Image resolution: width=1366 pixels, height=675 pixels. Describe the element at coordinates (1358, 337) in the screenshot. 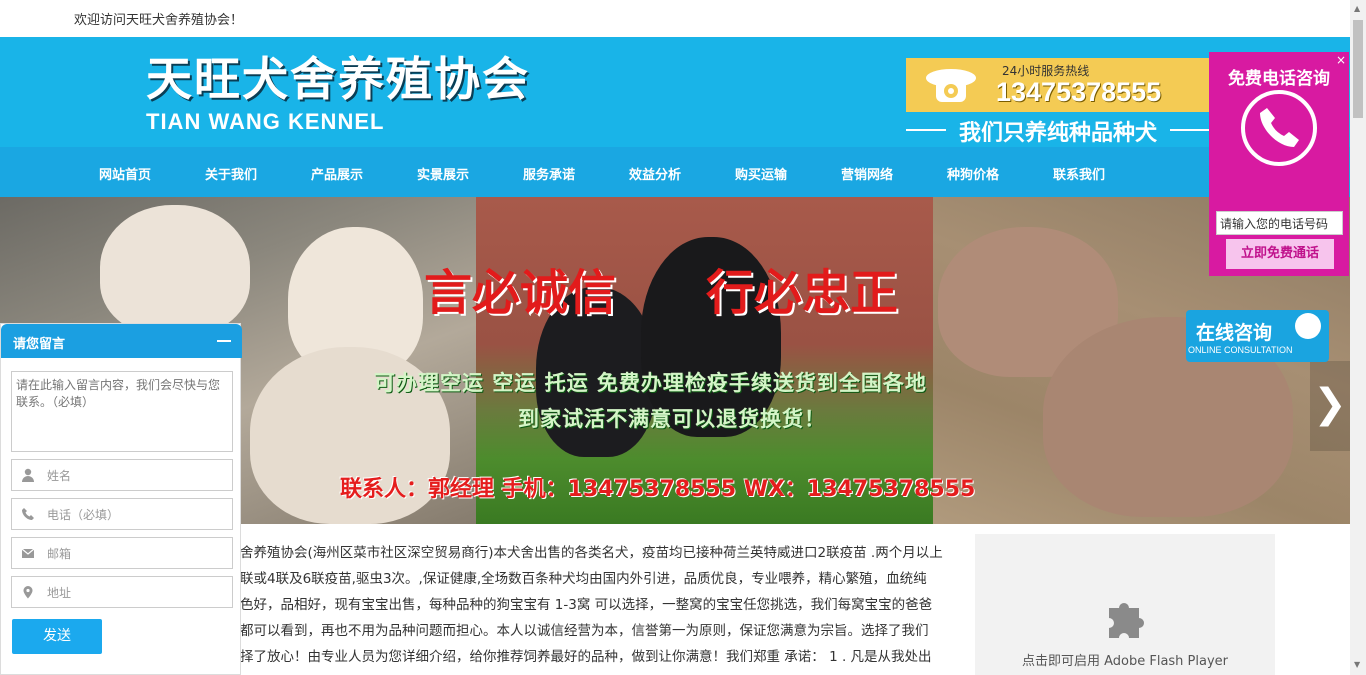

I see `page-scrollbar: ▲ ▼` at that location.